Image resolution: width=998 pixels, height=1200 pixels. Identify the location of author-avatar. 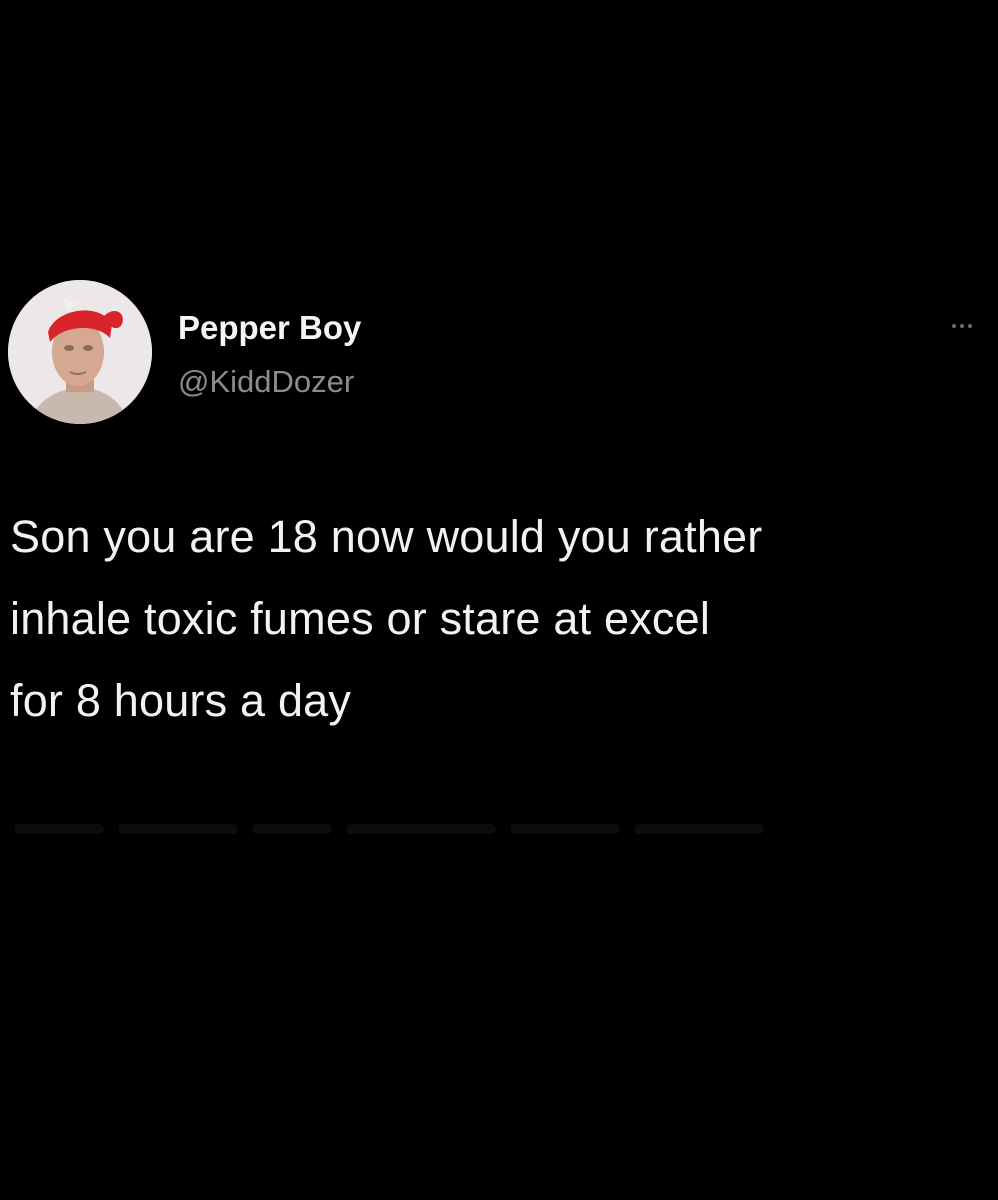
(80, 352).